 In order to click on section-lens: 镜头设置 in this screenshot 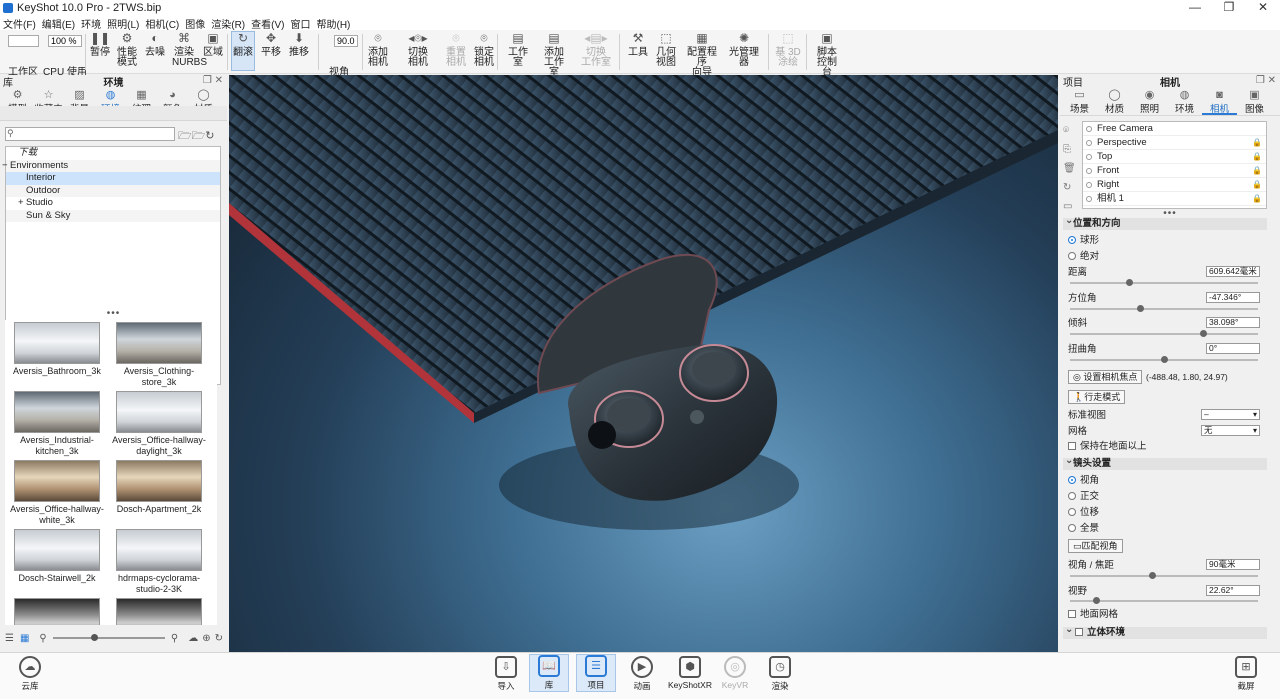, I will do `click(1165, 462)`.